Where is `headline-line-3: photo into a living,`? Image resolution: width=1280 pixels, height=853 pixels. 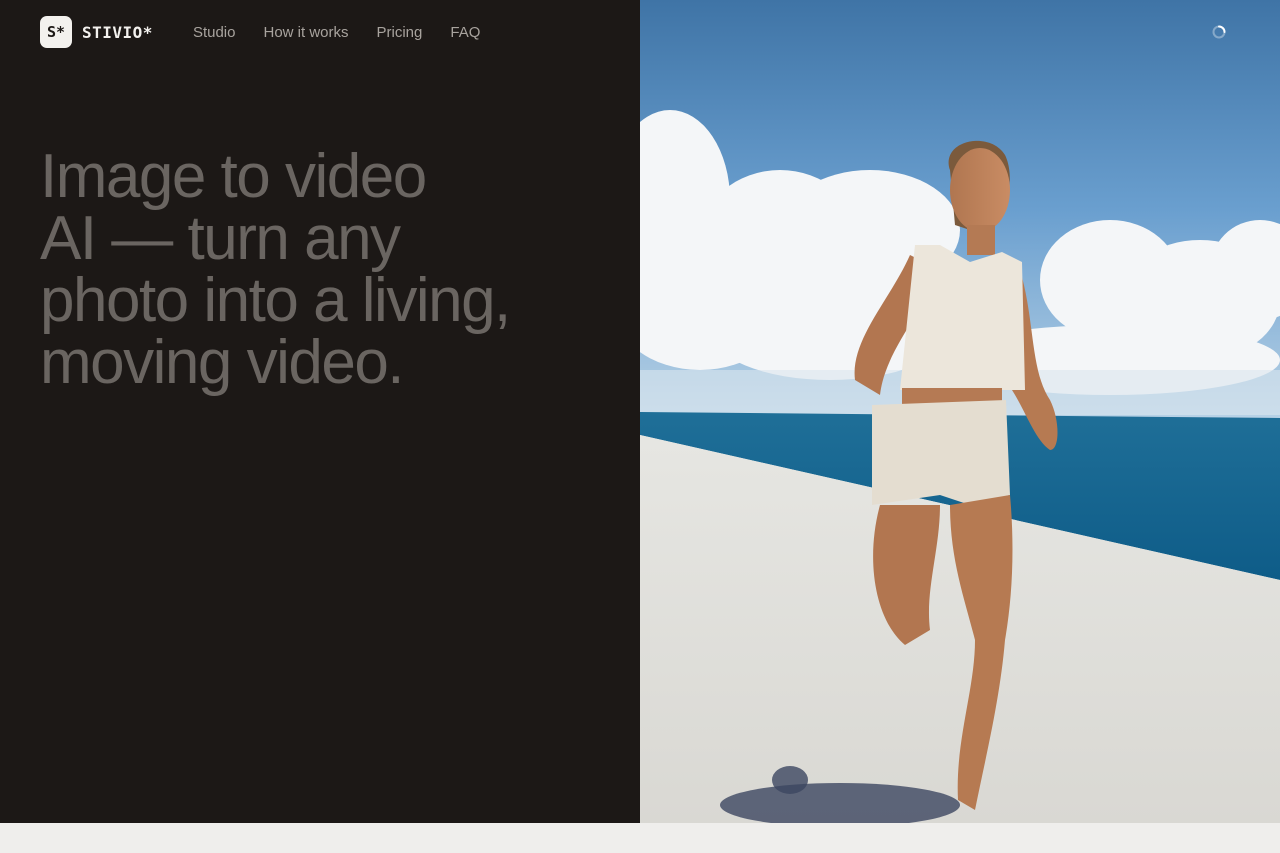 headline-line-3: photo into a living, is located at coordinates (275, 300).